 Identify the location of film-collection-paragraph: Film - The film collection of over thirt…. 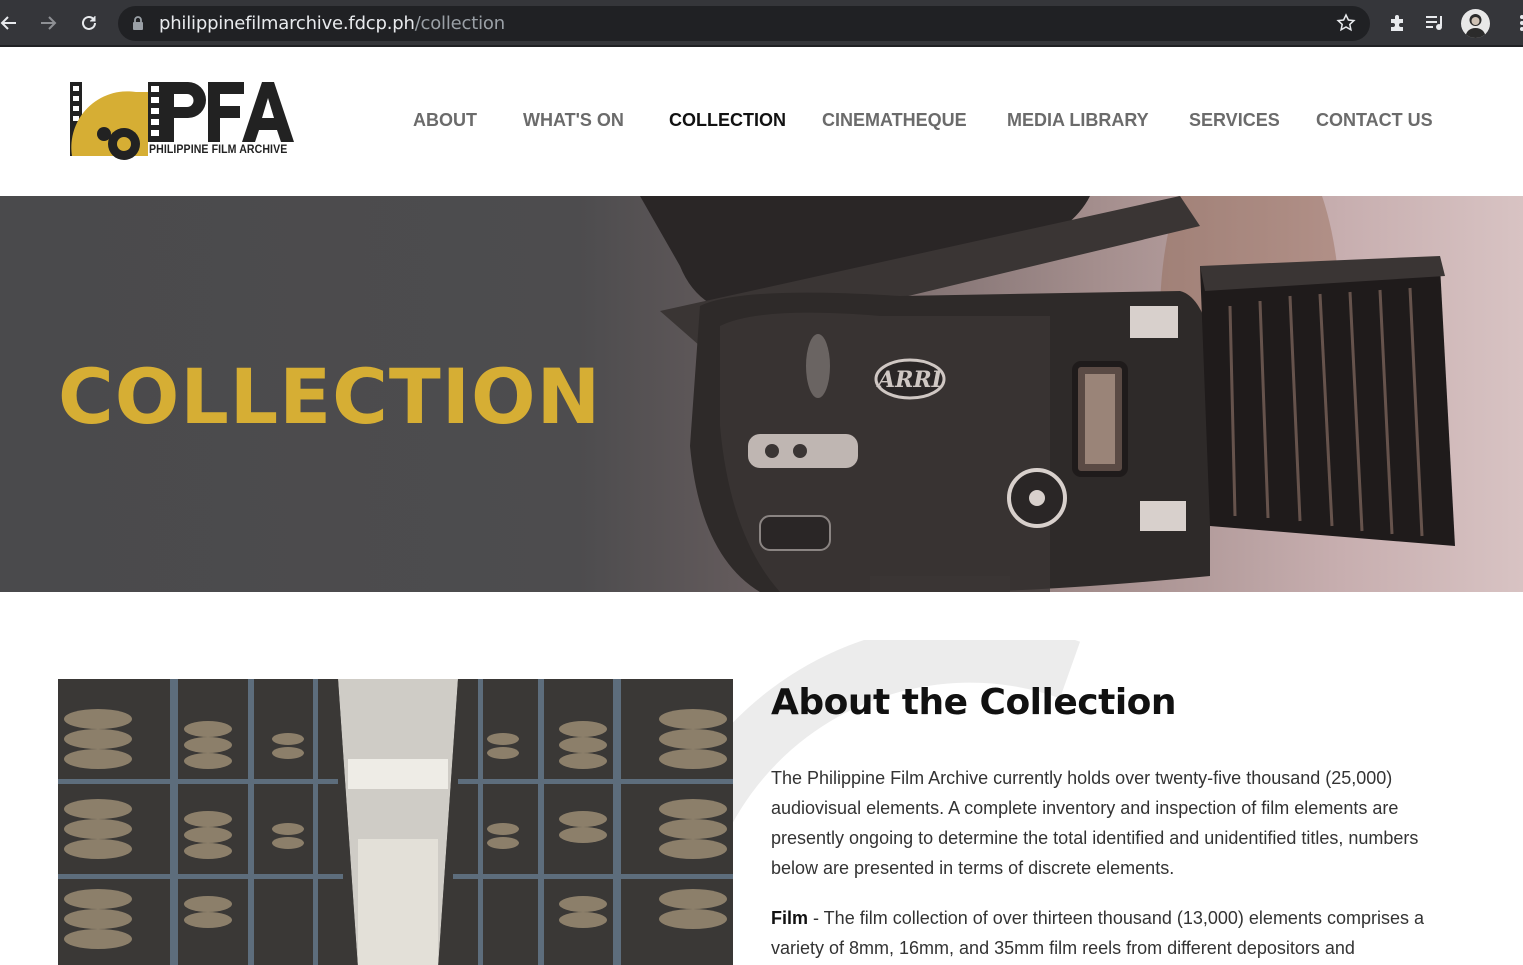
(1111, 933).